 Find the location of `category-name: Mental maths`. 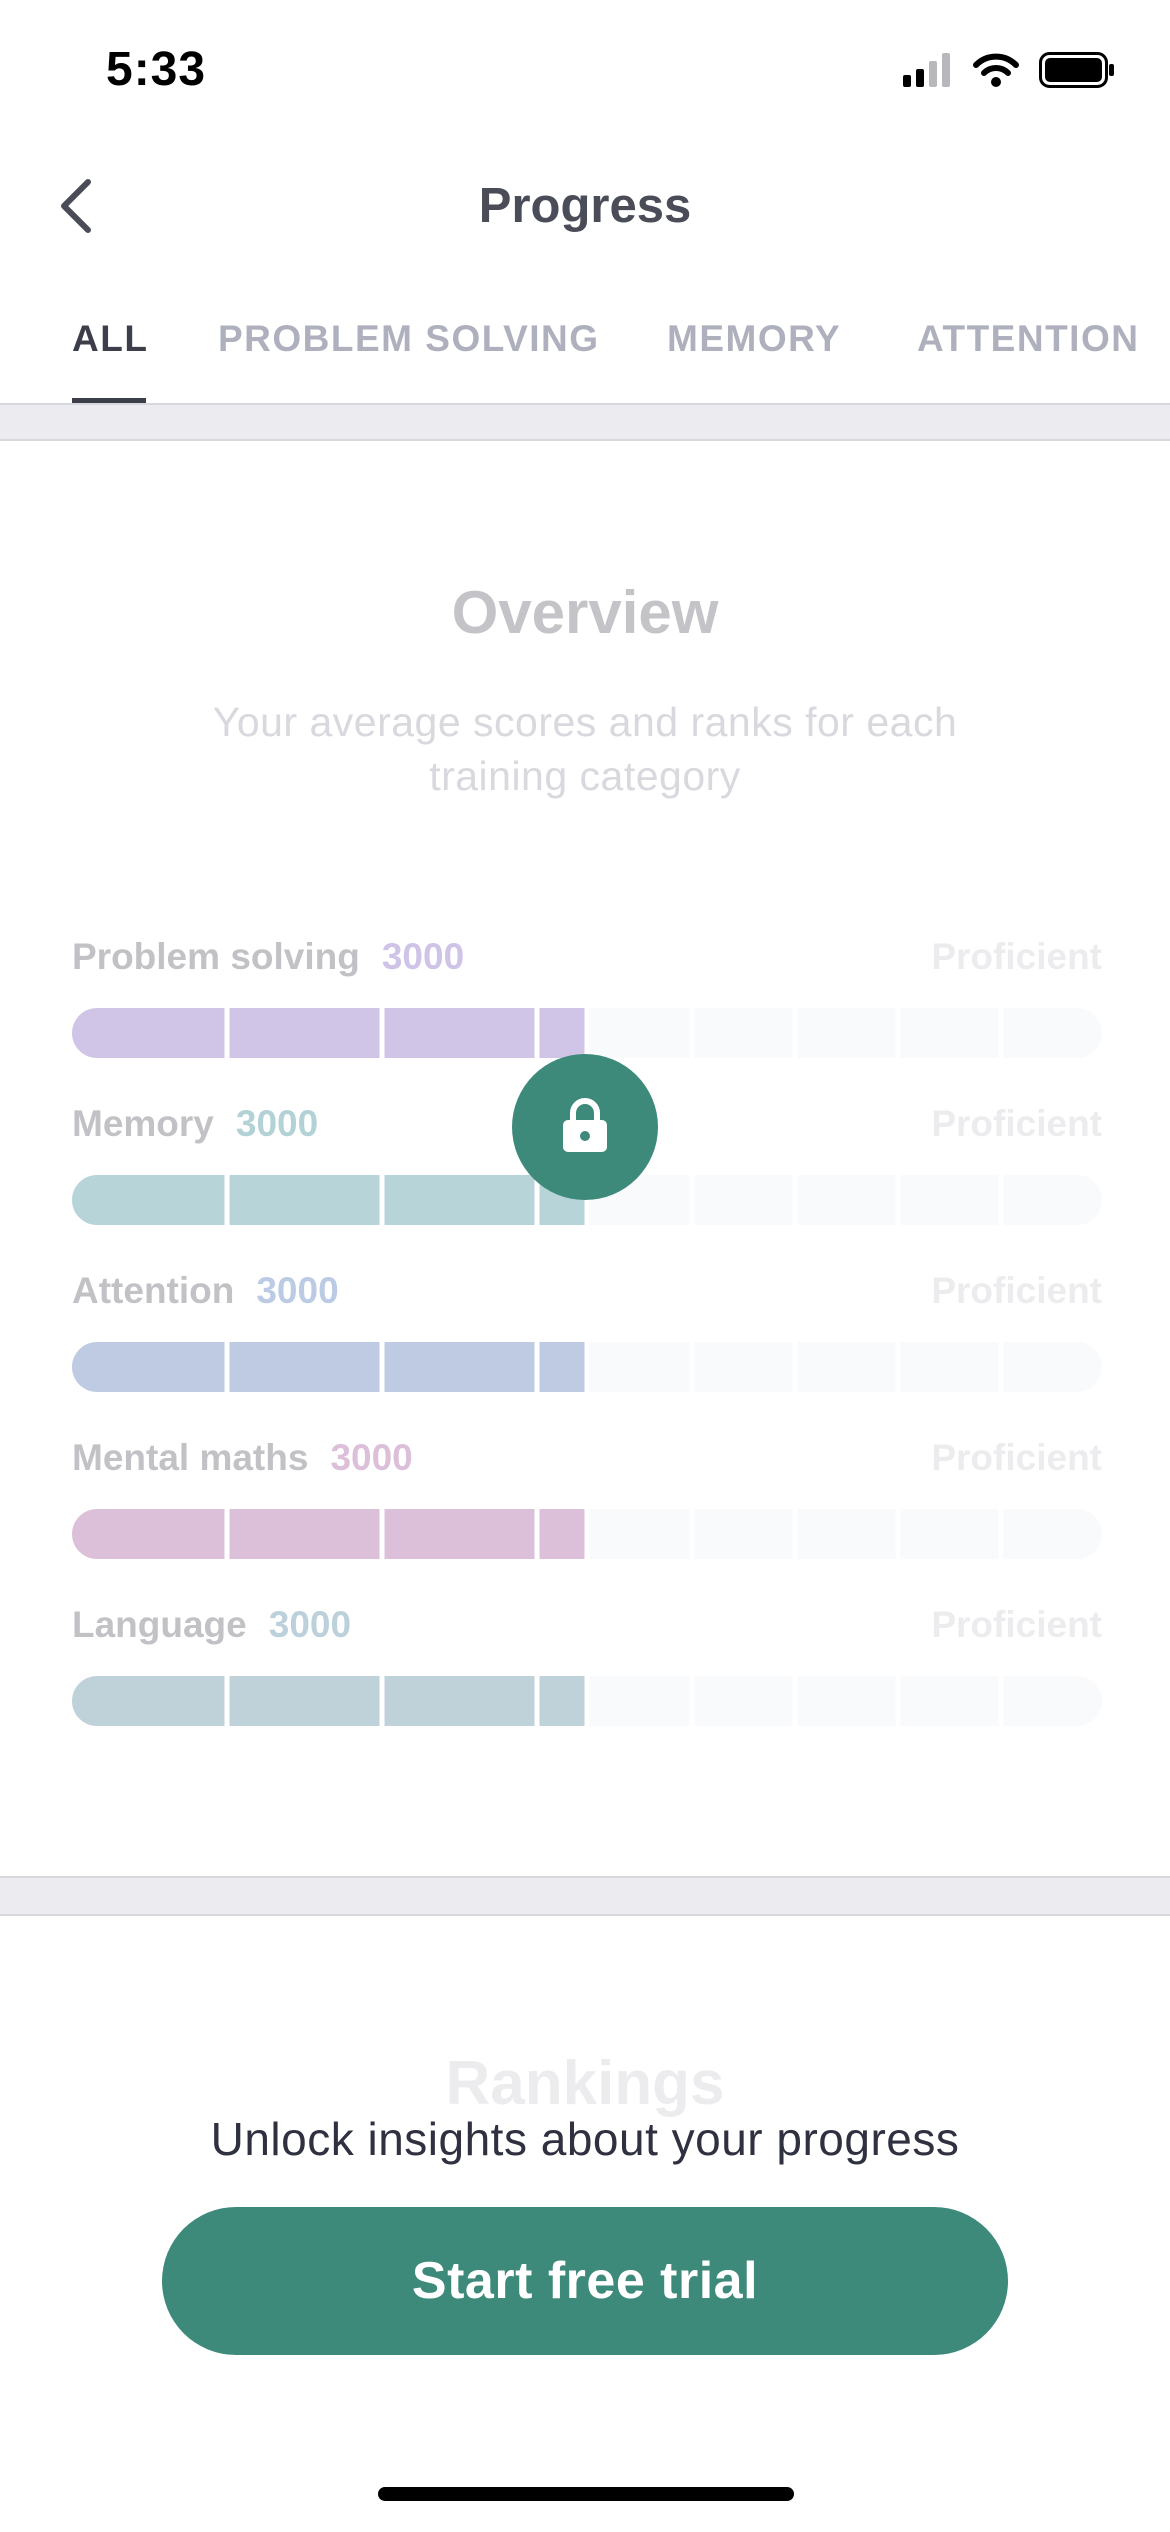

category-name: Mental maths is located at coordinates (190, 1457).